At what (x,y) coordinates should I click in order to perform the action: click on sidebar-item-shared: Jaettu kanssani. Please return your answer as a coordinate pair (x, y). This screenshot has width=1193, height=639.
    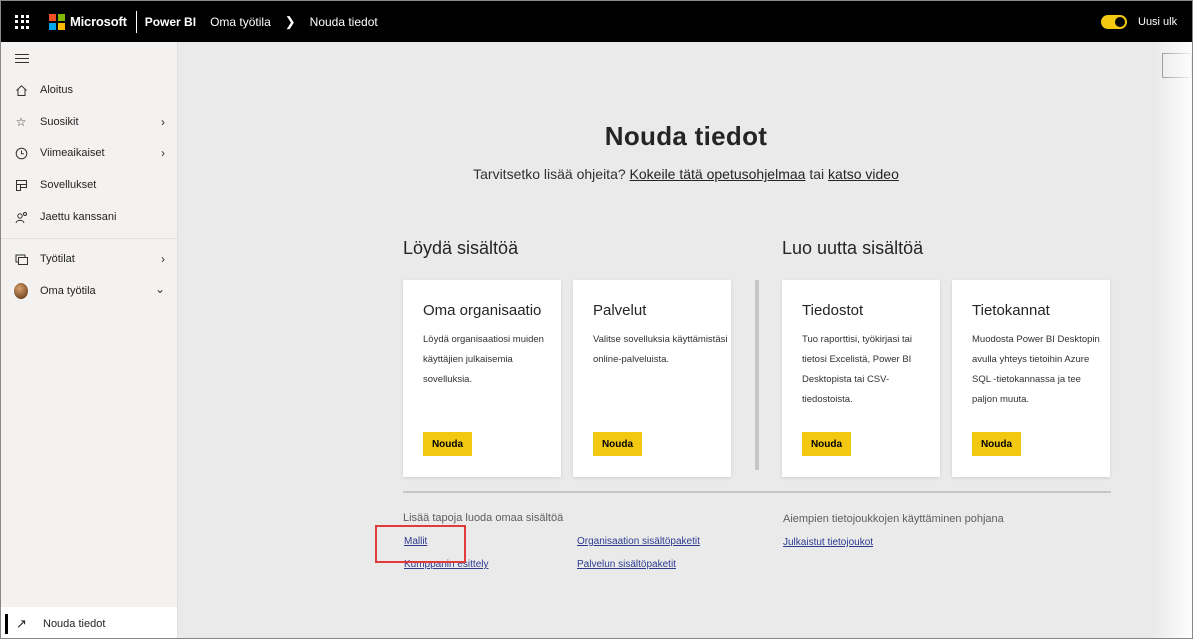
    Looking at the image, I should click on (89, 217).